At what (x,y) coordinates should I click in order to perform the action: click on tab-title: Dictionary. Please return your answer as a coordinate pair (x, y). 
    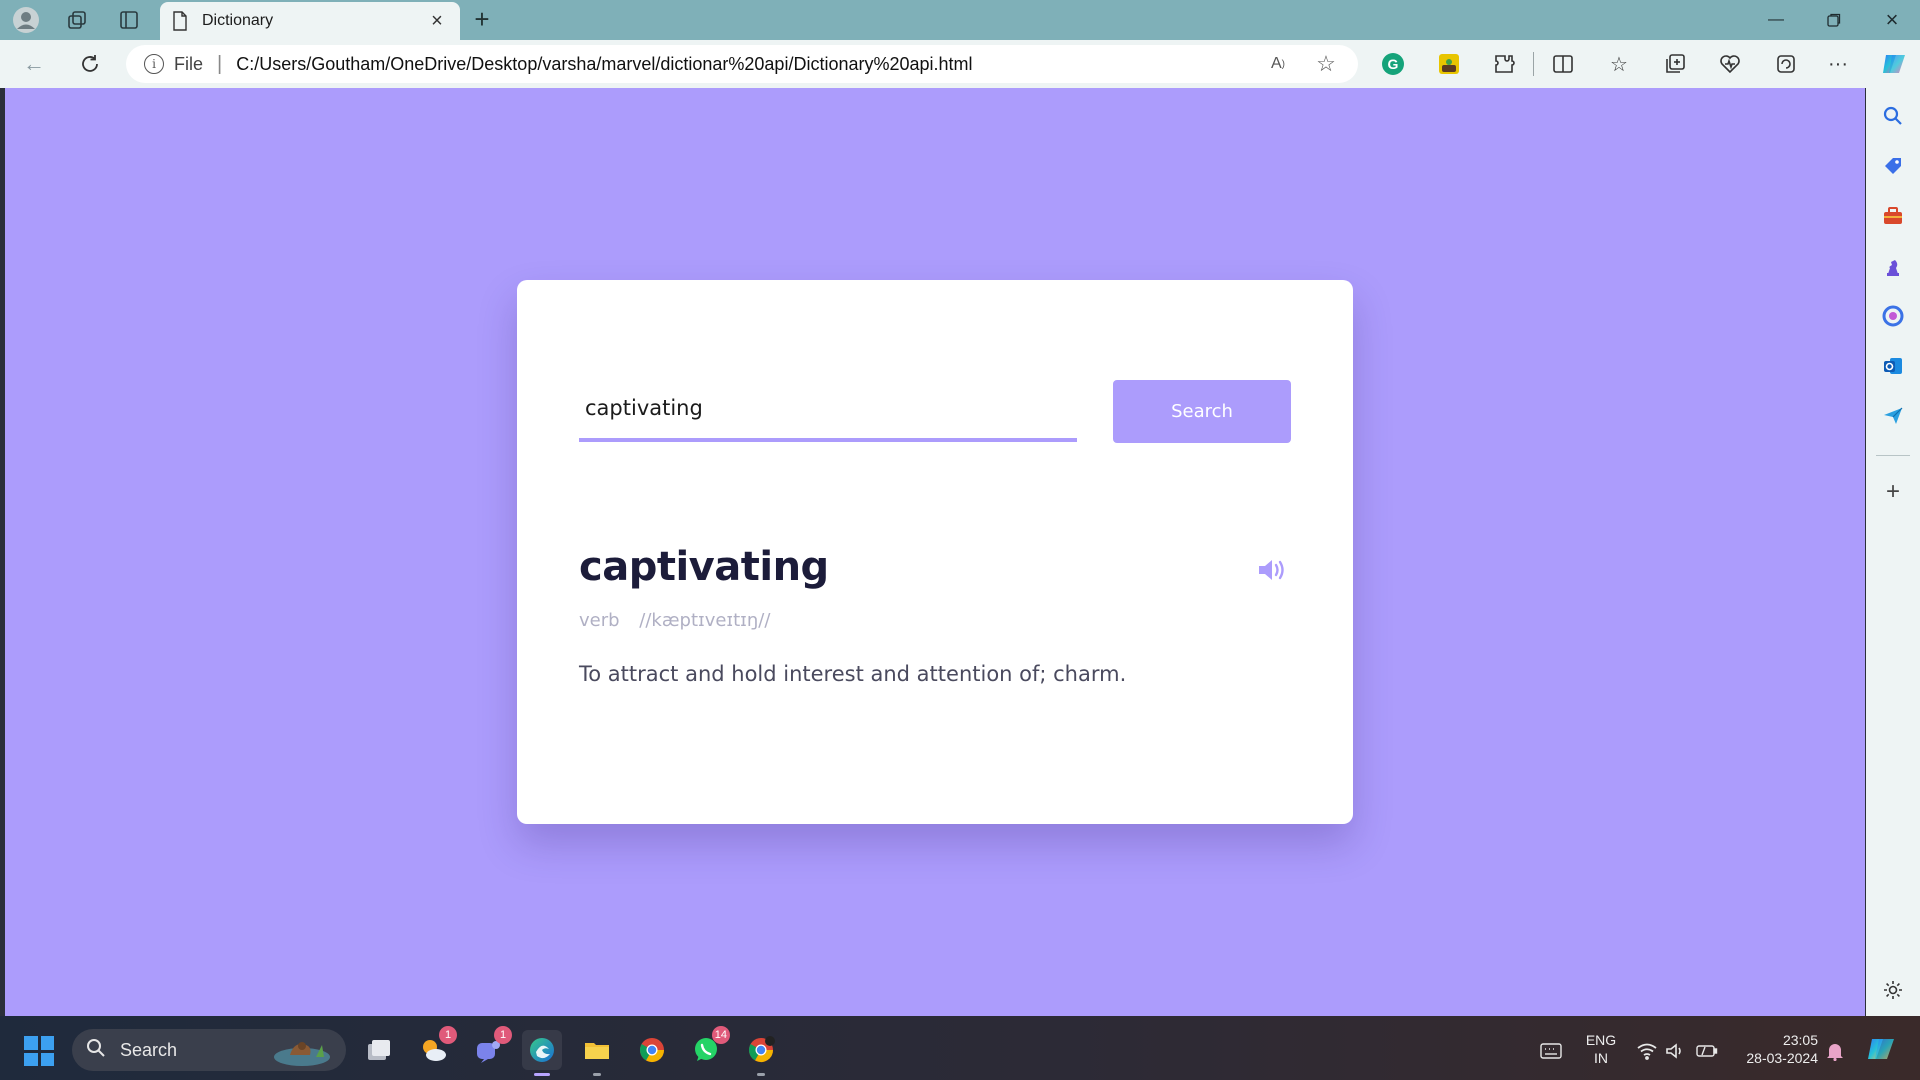
    Looking at the image, I should click on (238, 20).